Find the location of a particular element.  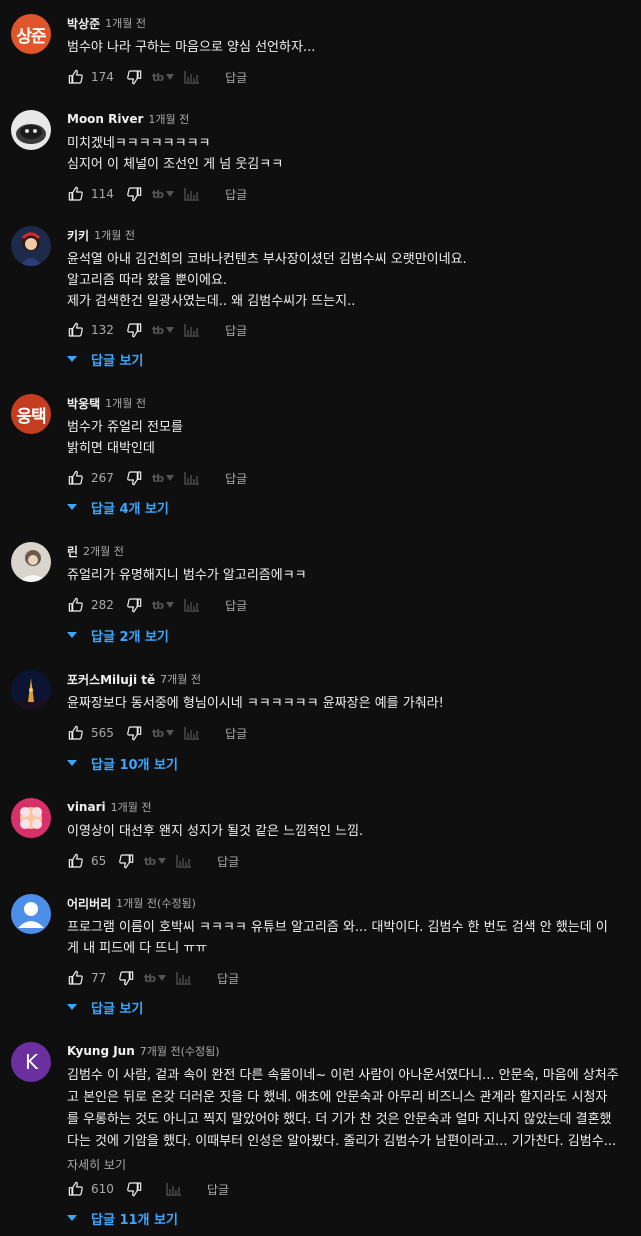

view-replies-button: 답글 10개 보기 is located at coordinates (122, 763).